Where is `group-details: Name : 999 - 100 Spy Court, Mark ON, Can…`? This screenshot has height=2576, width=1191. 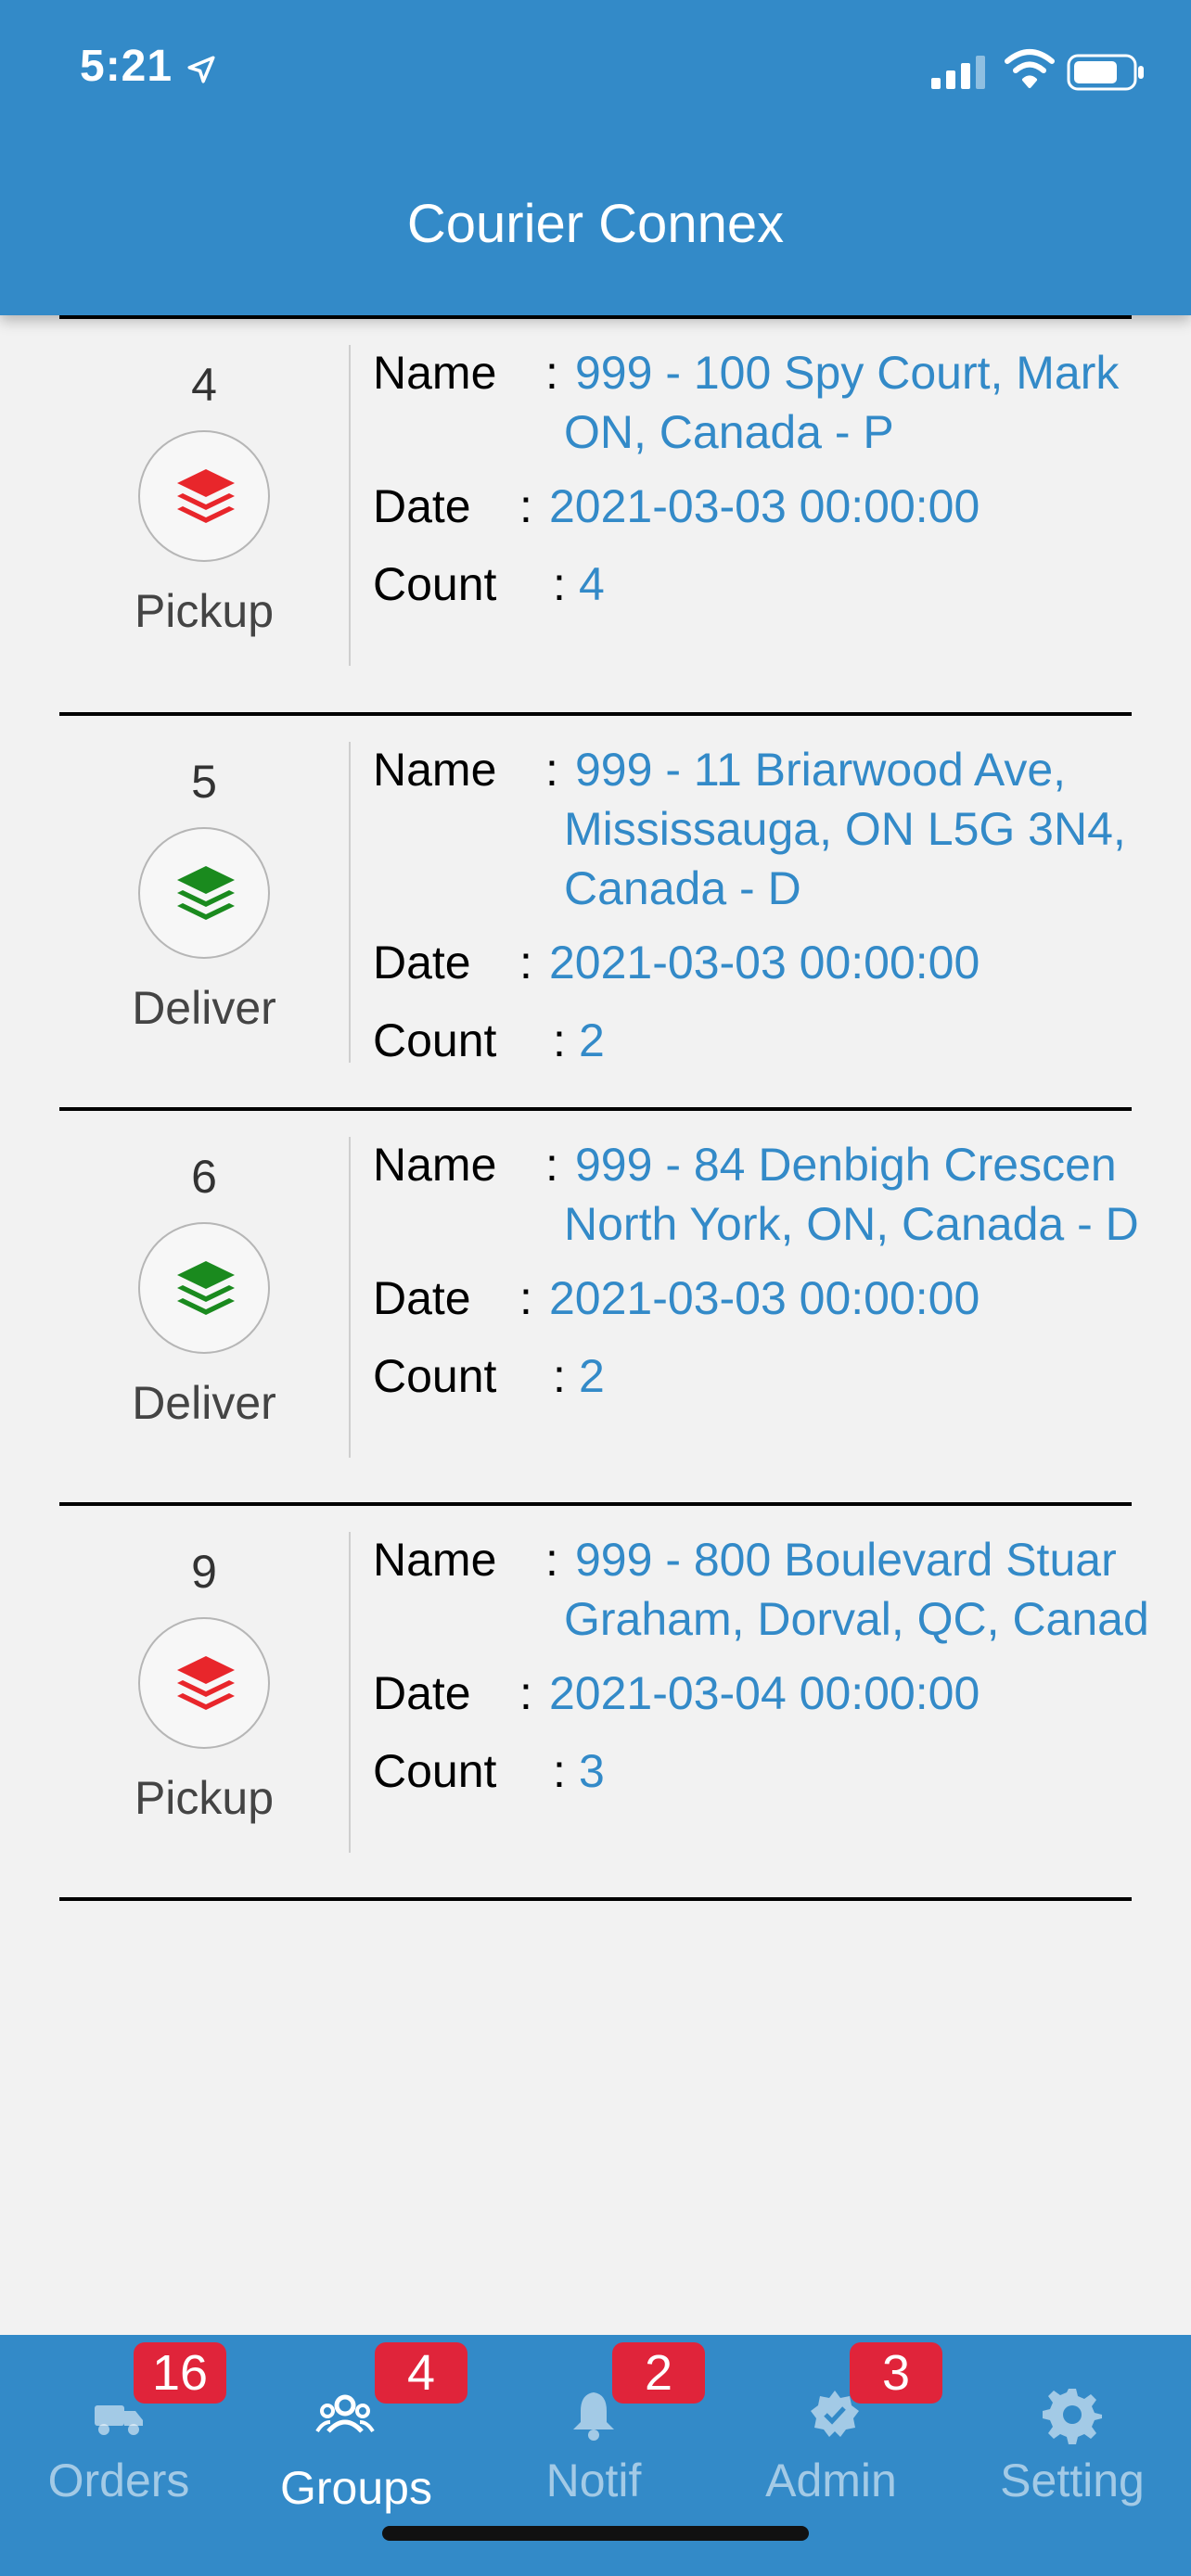
group-details: Name : 999 - 100 Spy Court, Mark ON, Can… is located at coordinates (782, 478).